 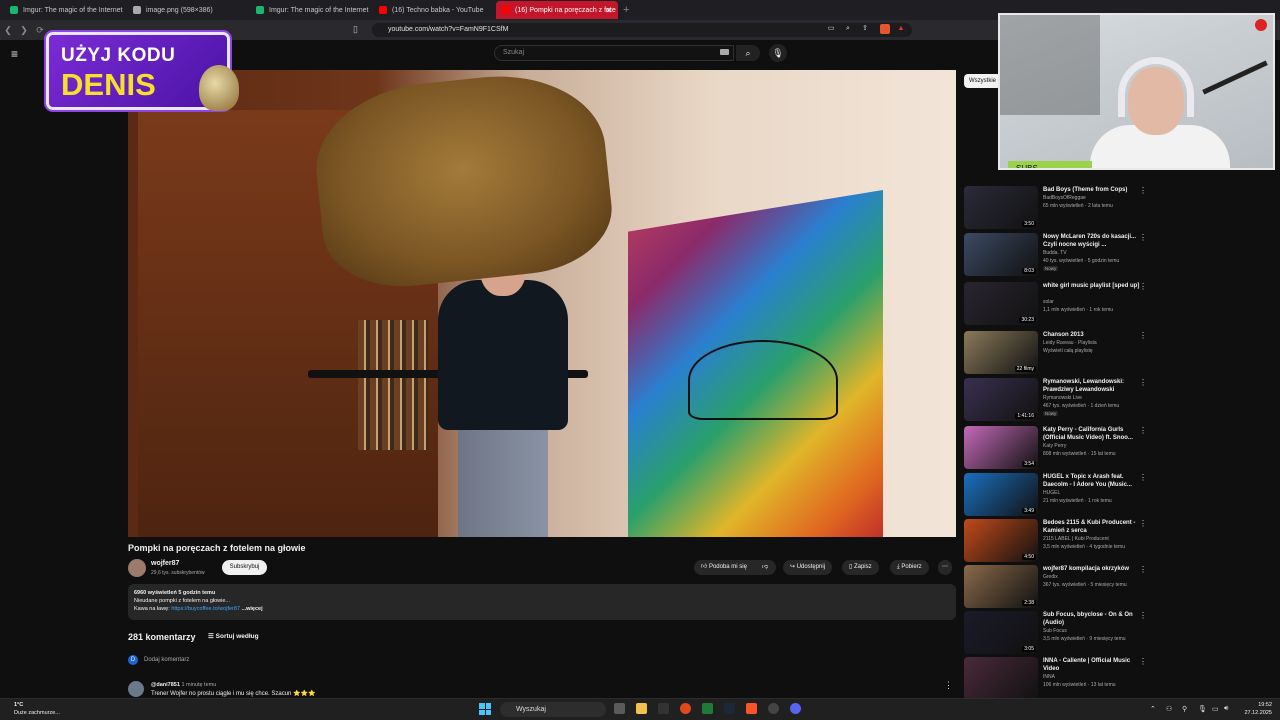 I want to click on brave-icon, so click(x=751, y=708).